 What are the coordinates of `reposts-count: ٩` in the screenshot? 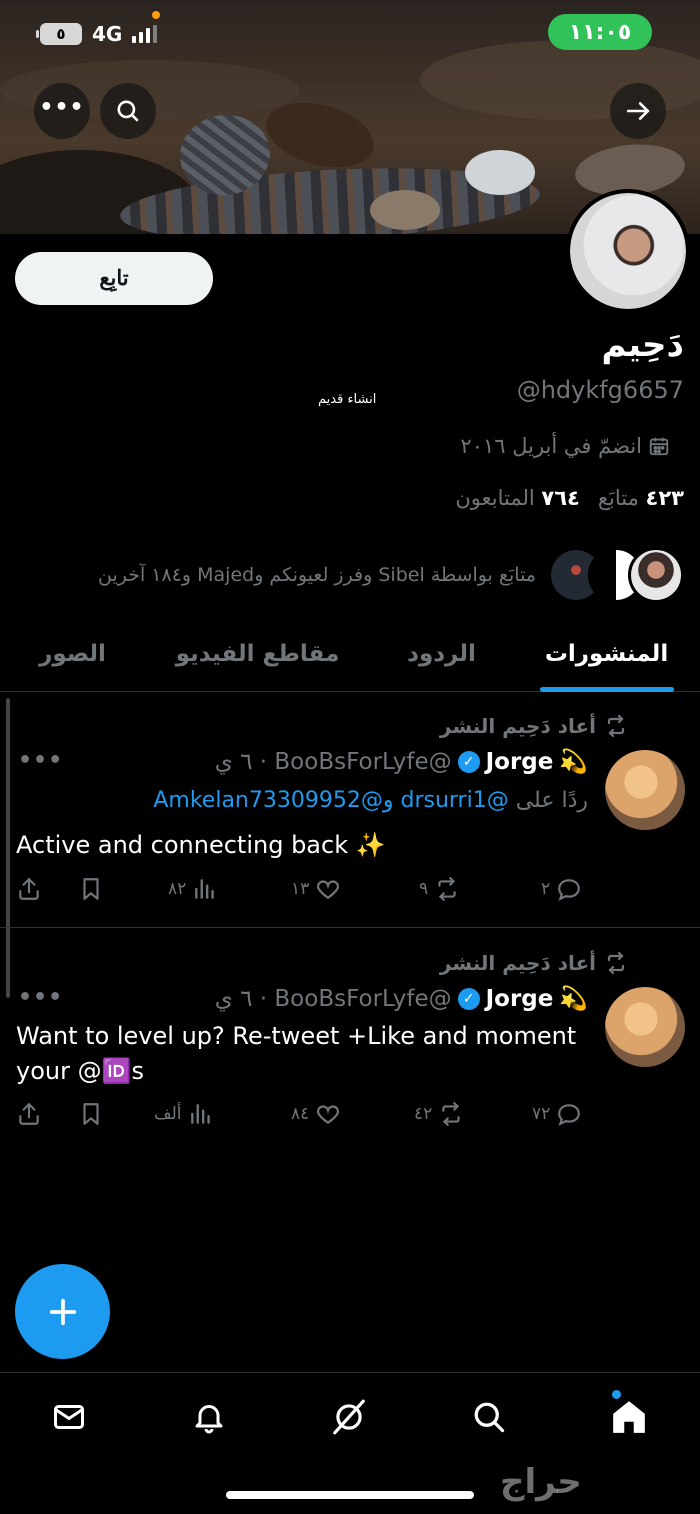 It's located at (424, 889).